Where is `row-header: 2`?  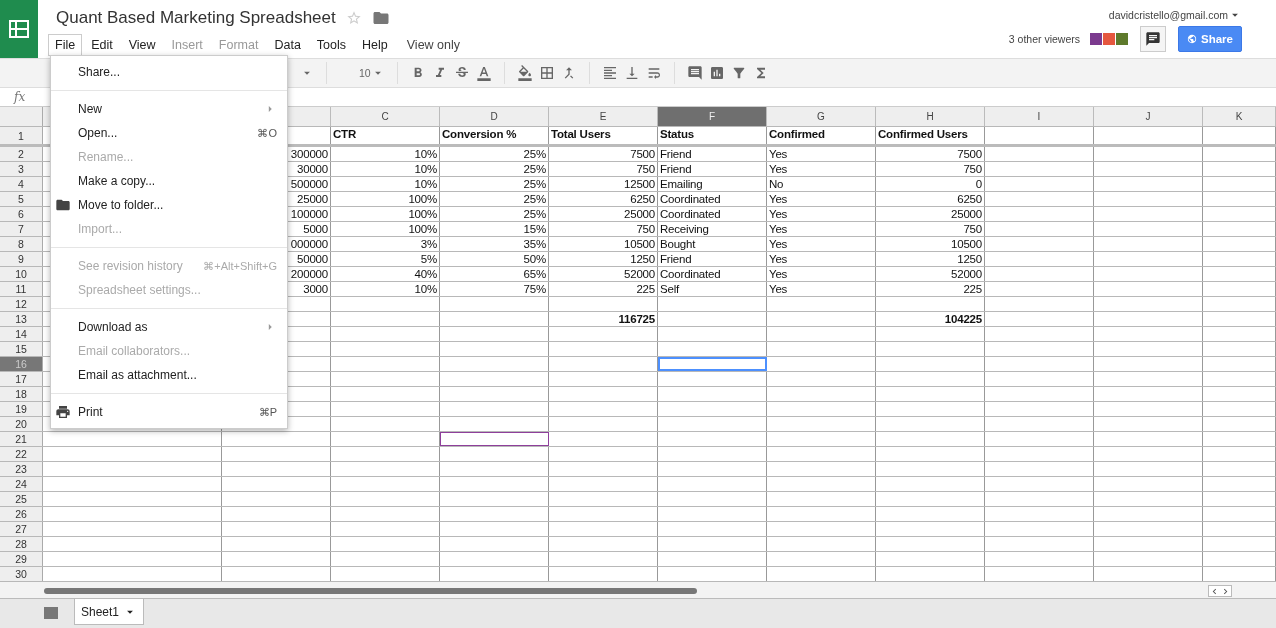
row-header: 2 is located at coordinates (21, 154).